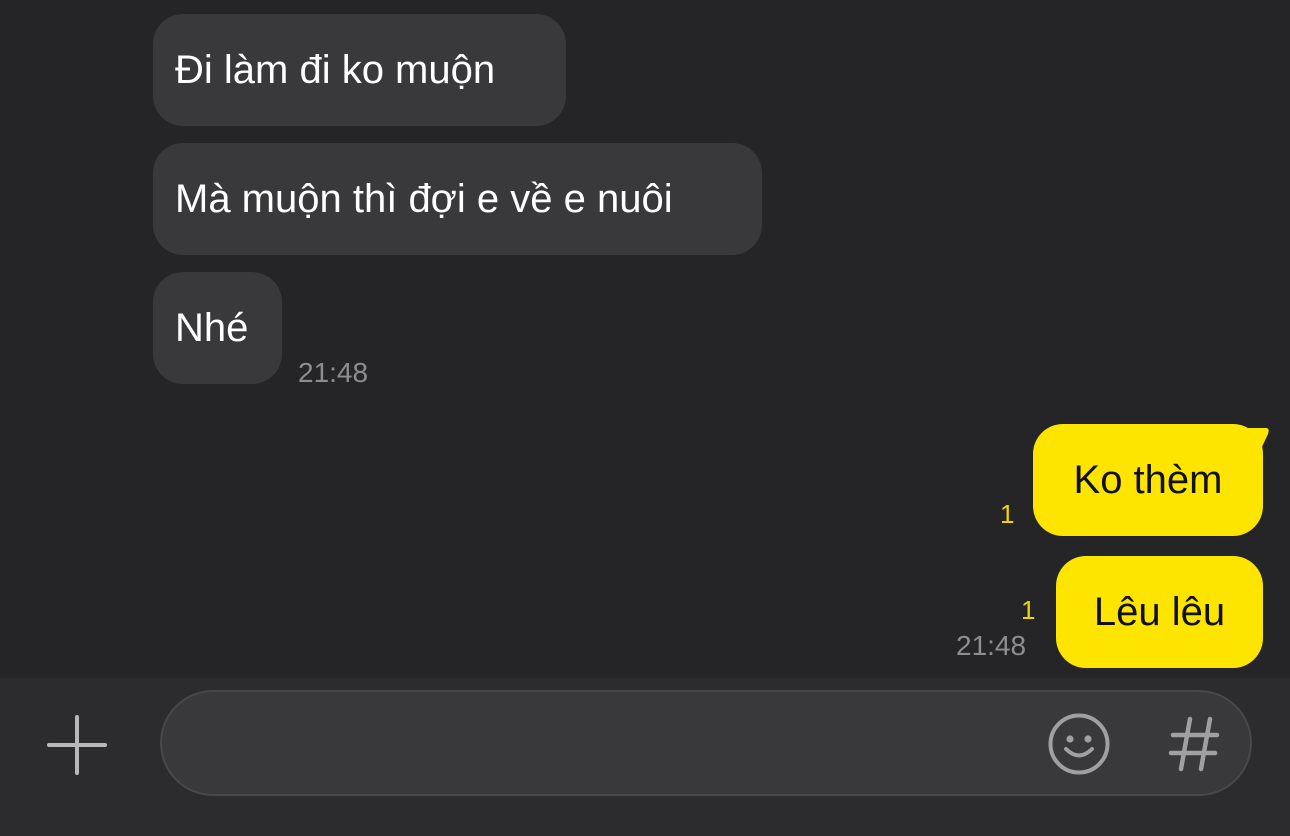 The width and height of the screenshot is (1290, 836). I want to click on incoming-message: Nhé, so click(217, 328).